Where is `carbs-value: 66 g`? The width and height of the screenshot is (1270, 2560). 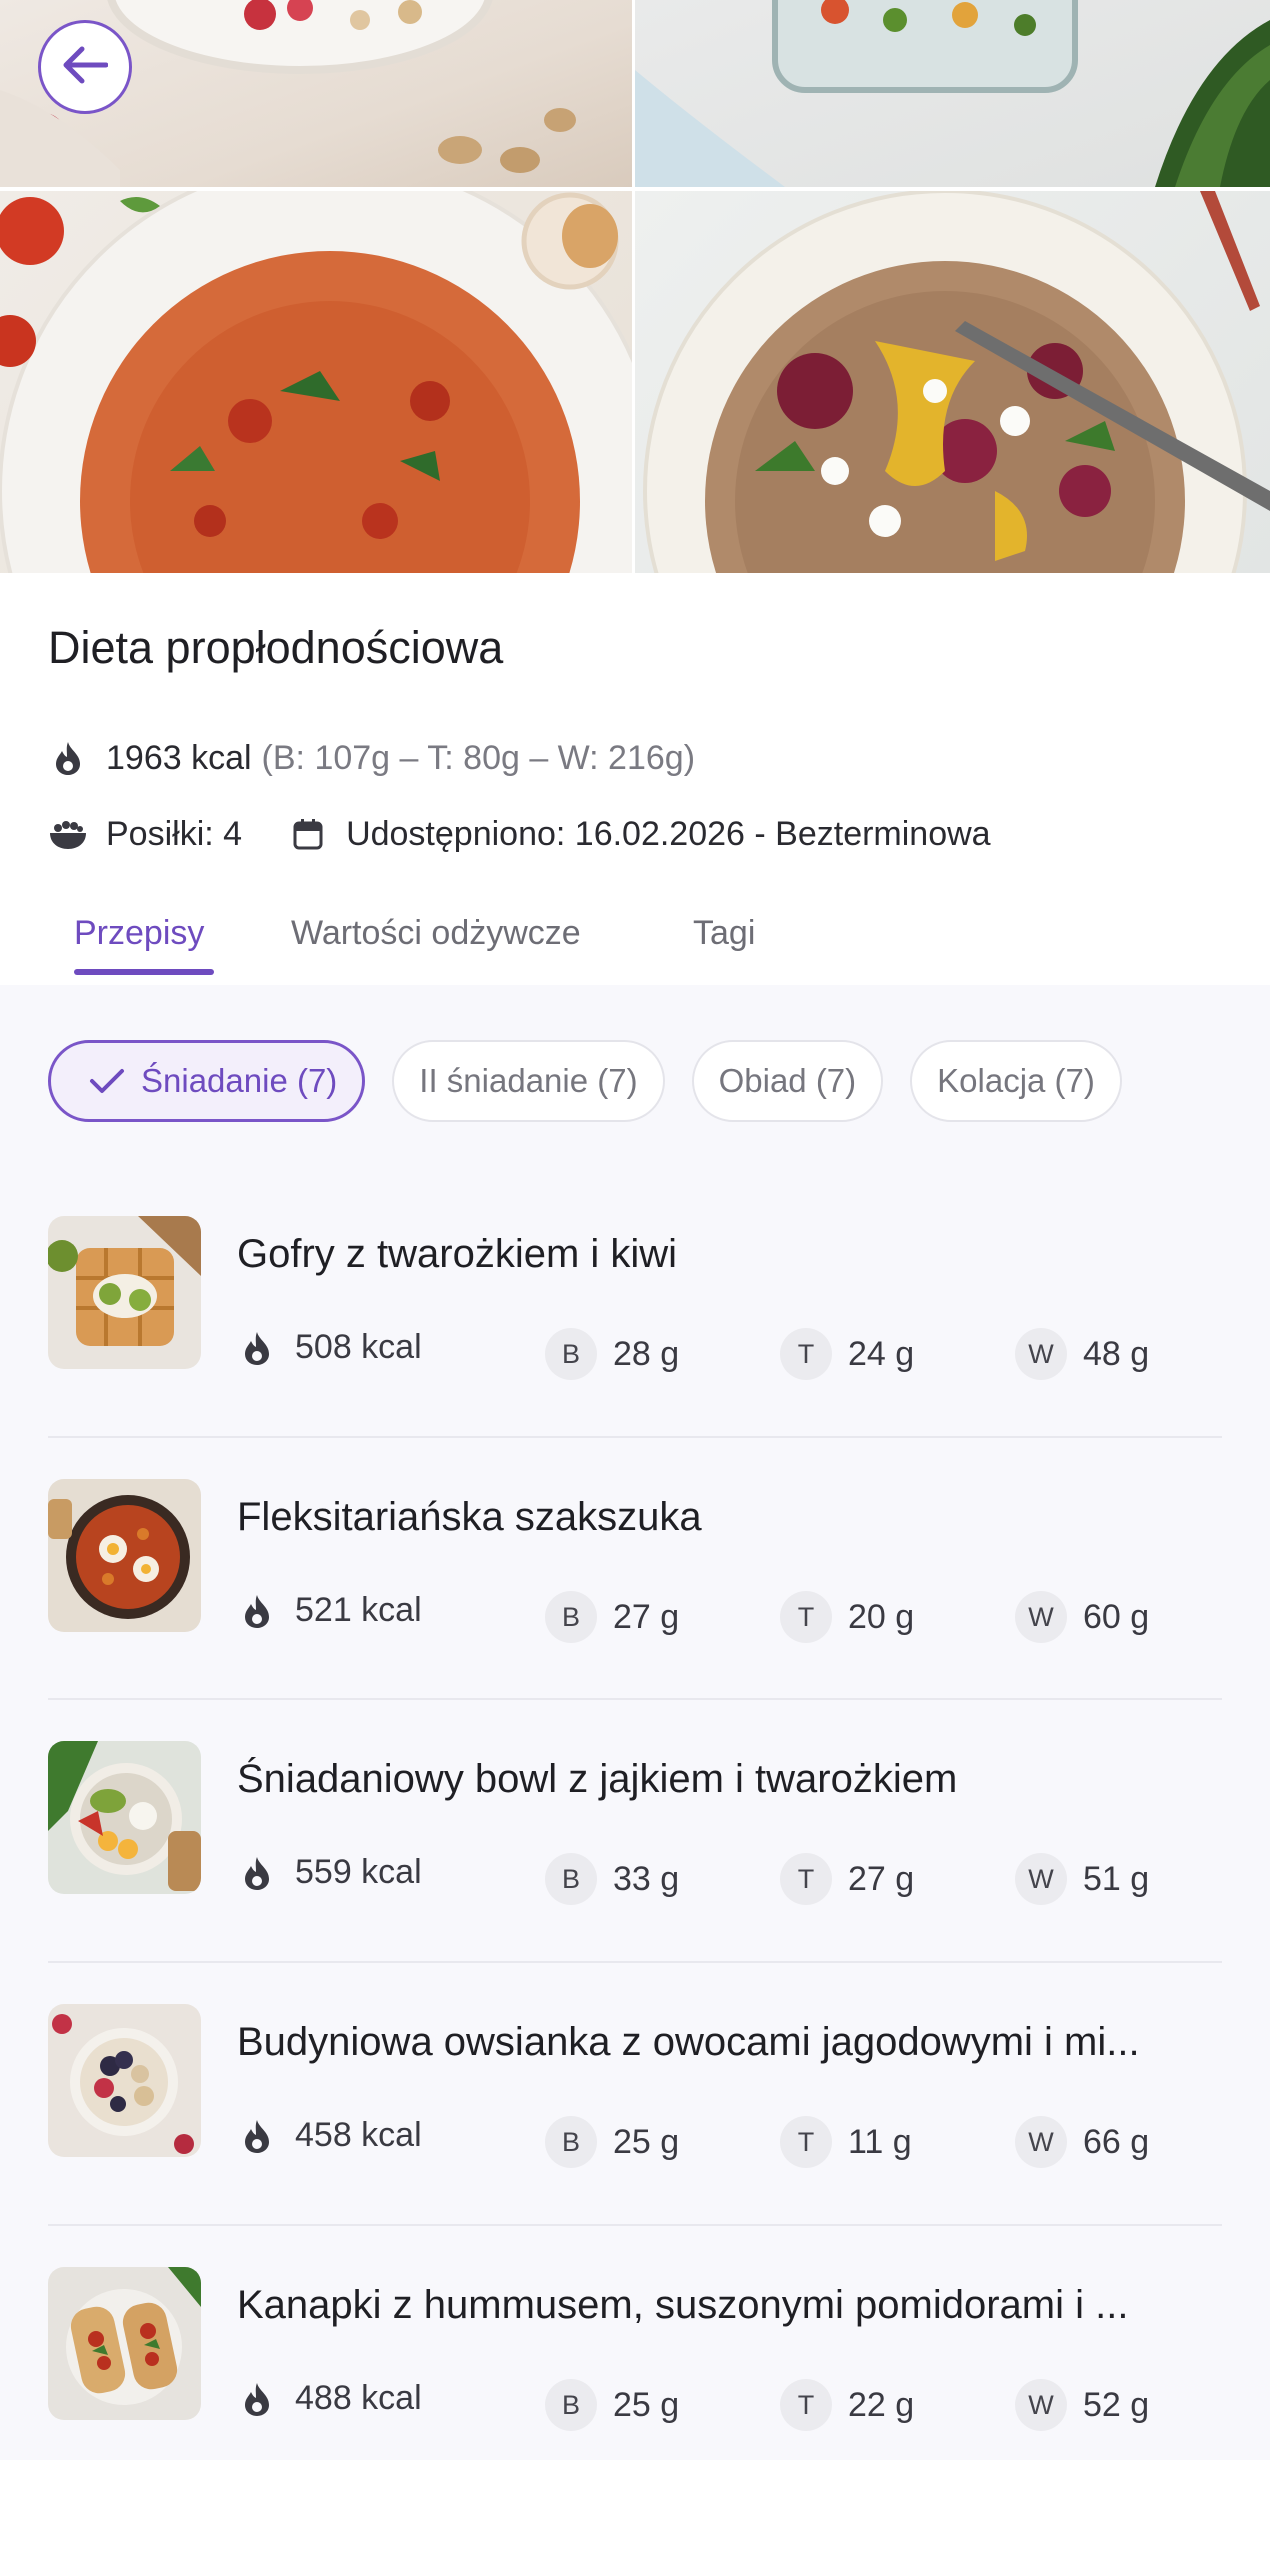
carbs-value: 66 g is located at coordinates (1116, 2141).